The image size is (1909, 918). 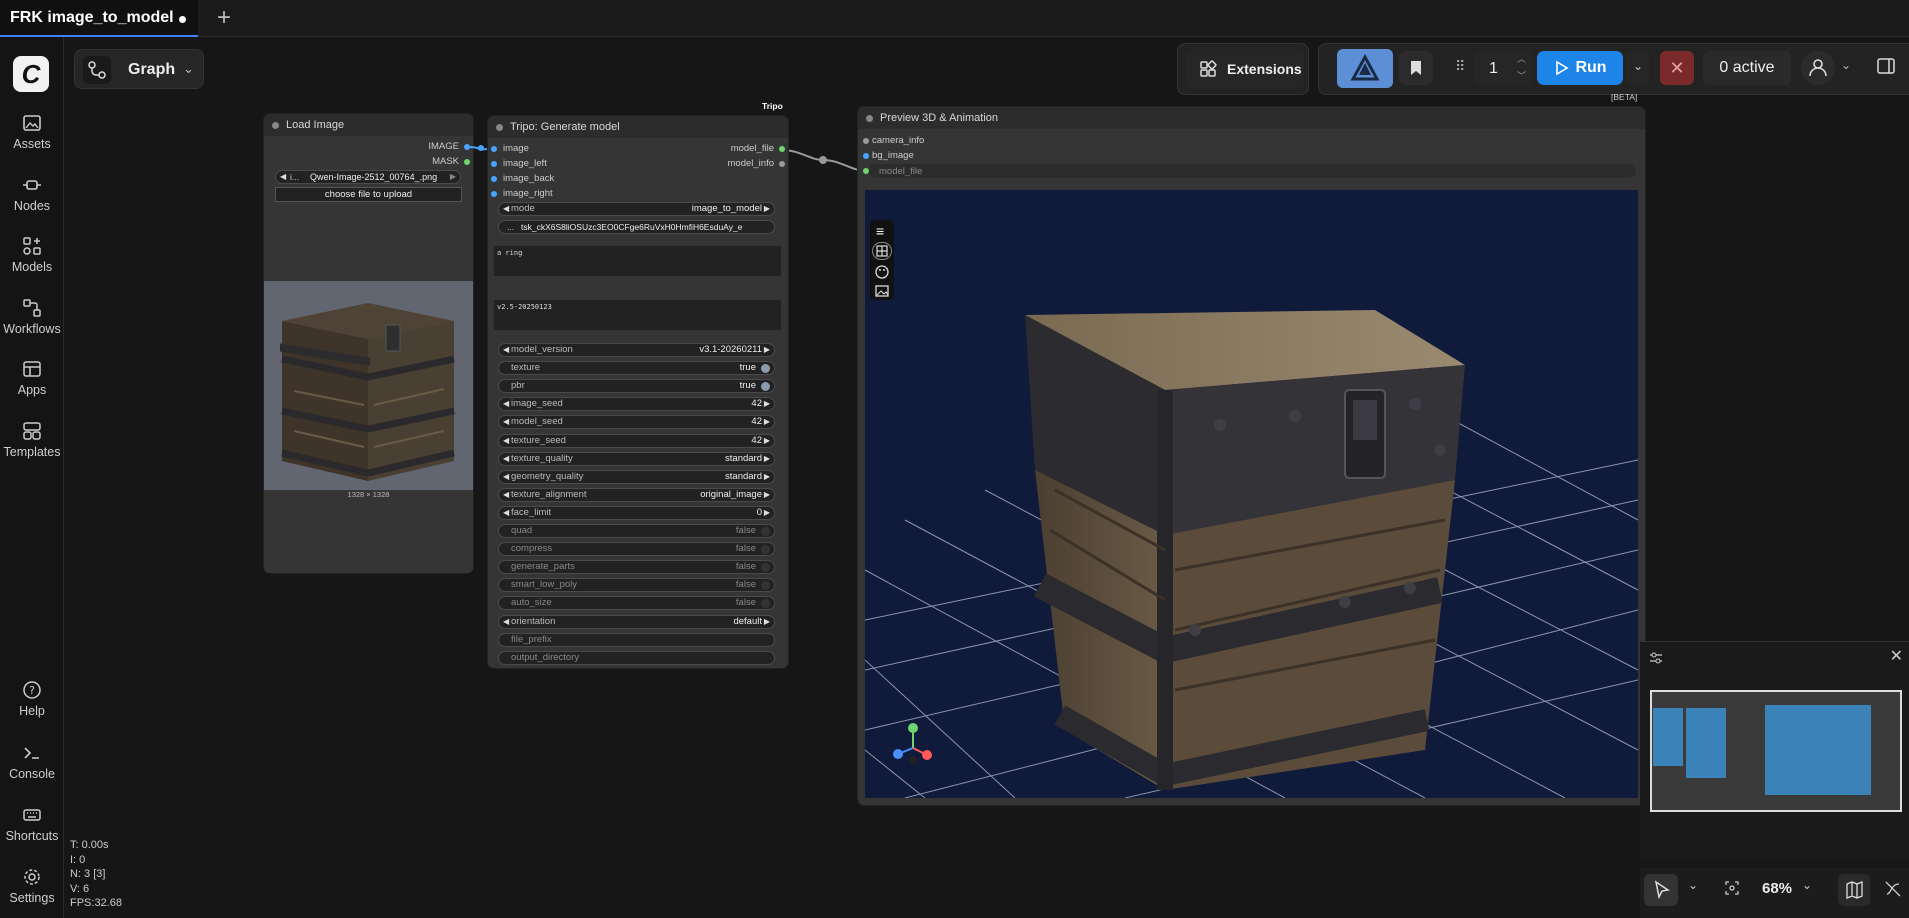 I want to click on bookmark-button, so click(x=1416, y=68).